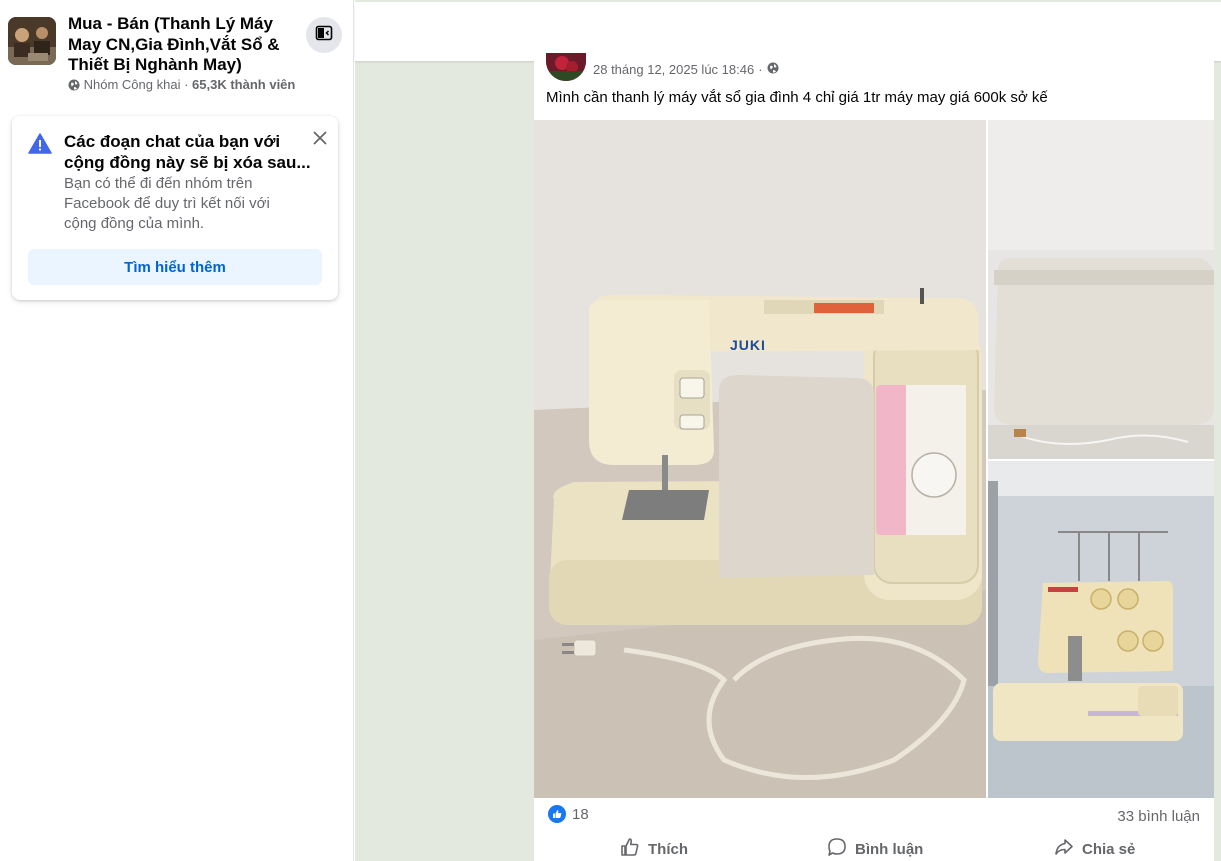 The width and height of the screenshot is (1221, 861). Describe the element at coordinates (175, 267) in the screenshot. I see `learn-more-button: Tìm hiểu thêm` at that location.